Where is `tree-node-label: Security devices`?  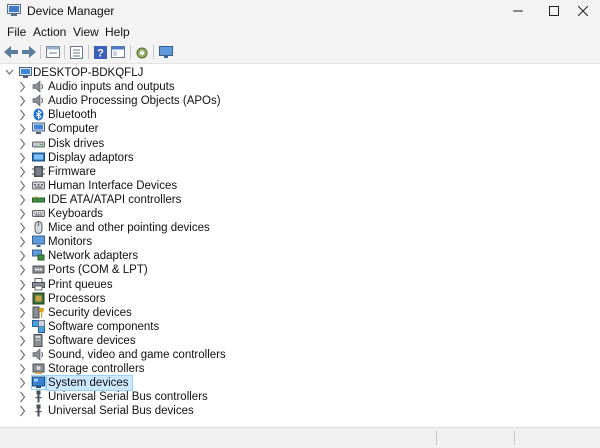
tree-node-label: Security devices is located at coordinates (90, 312).